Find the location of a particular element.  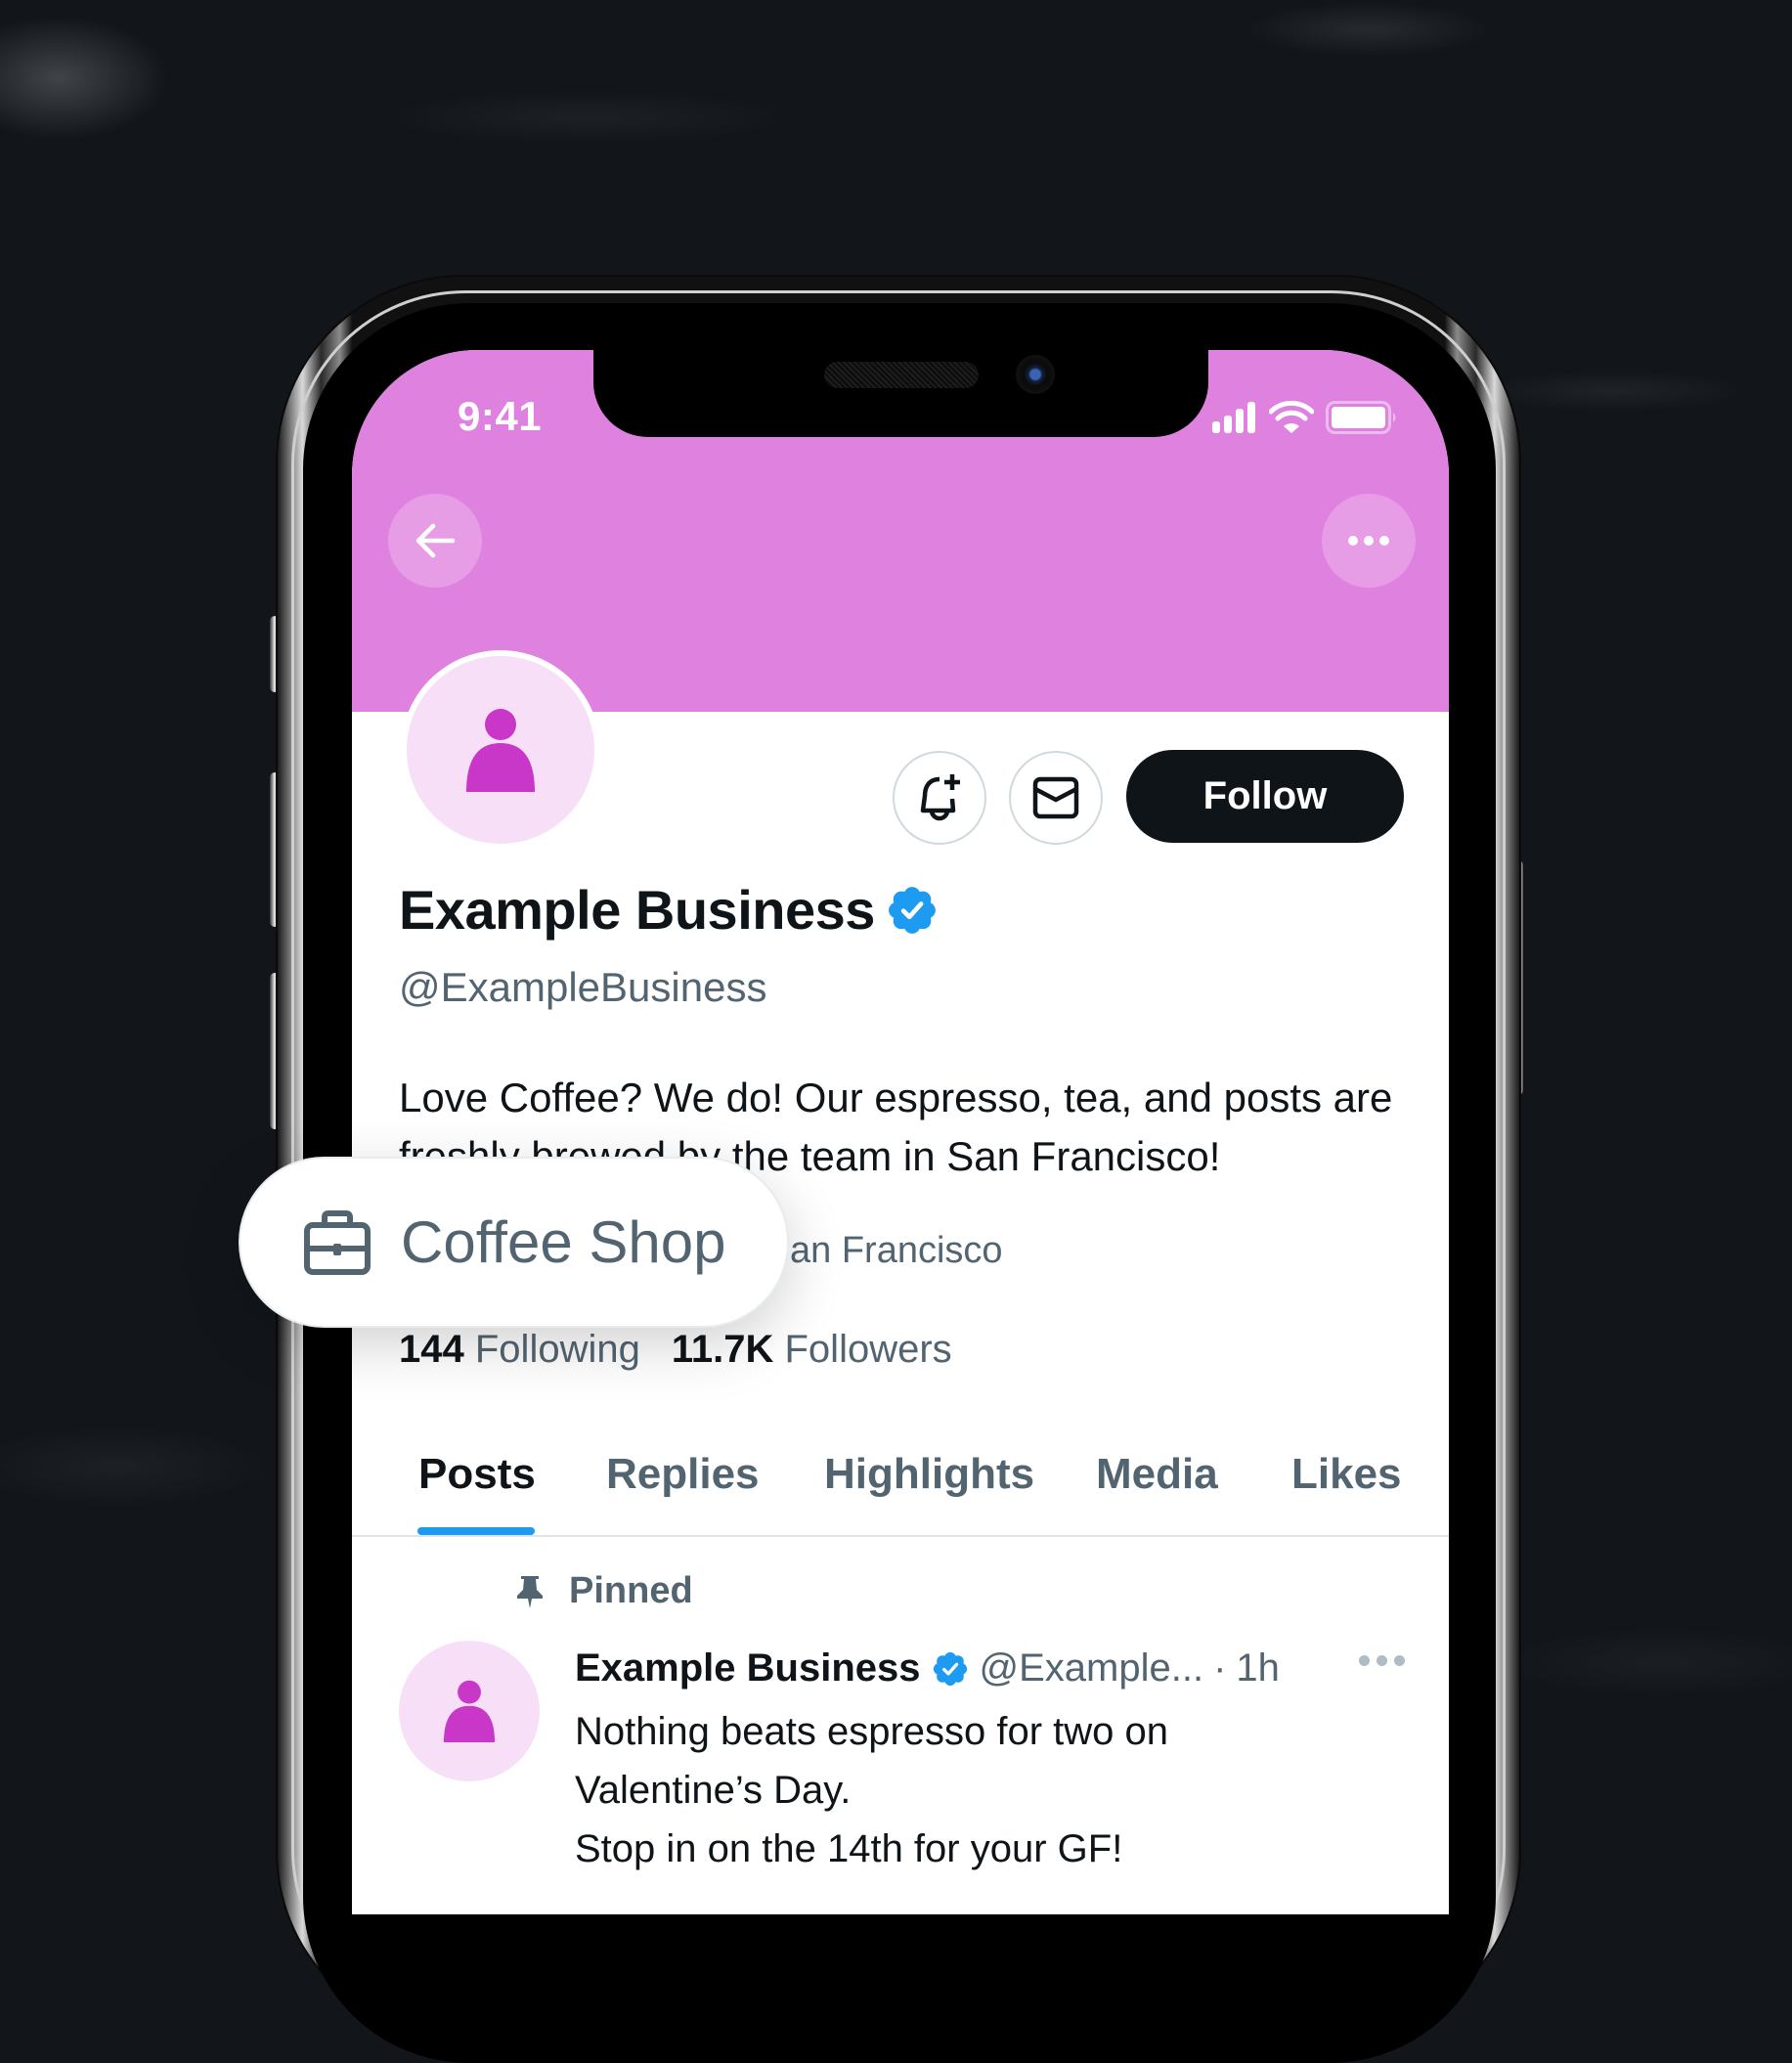

profile-avatar is located at coordinates (500, 750).